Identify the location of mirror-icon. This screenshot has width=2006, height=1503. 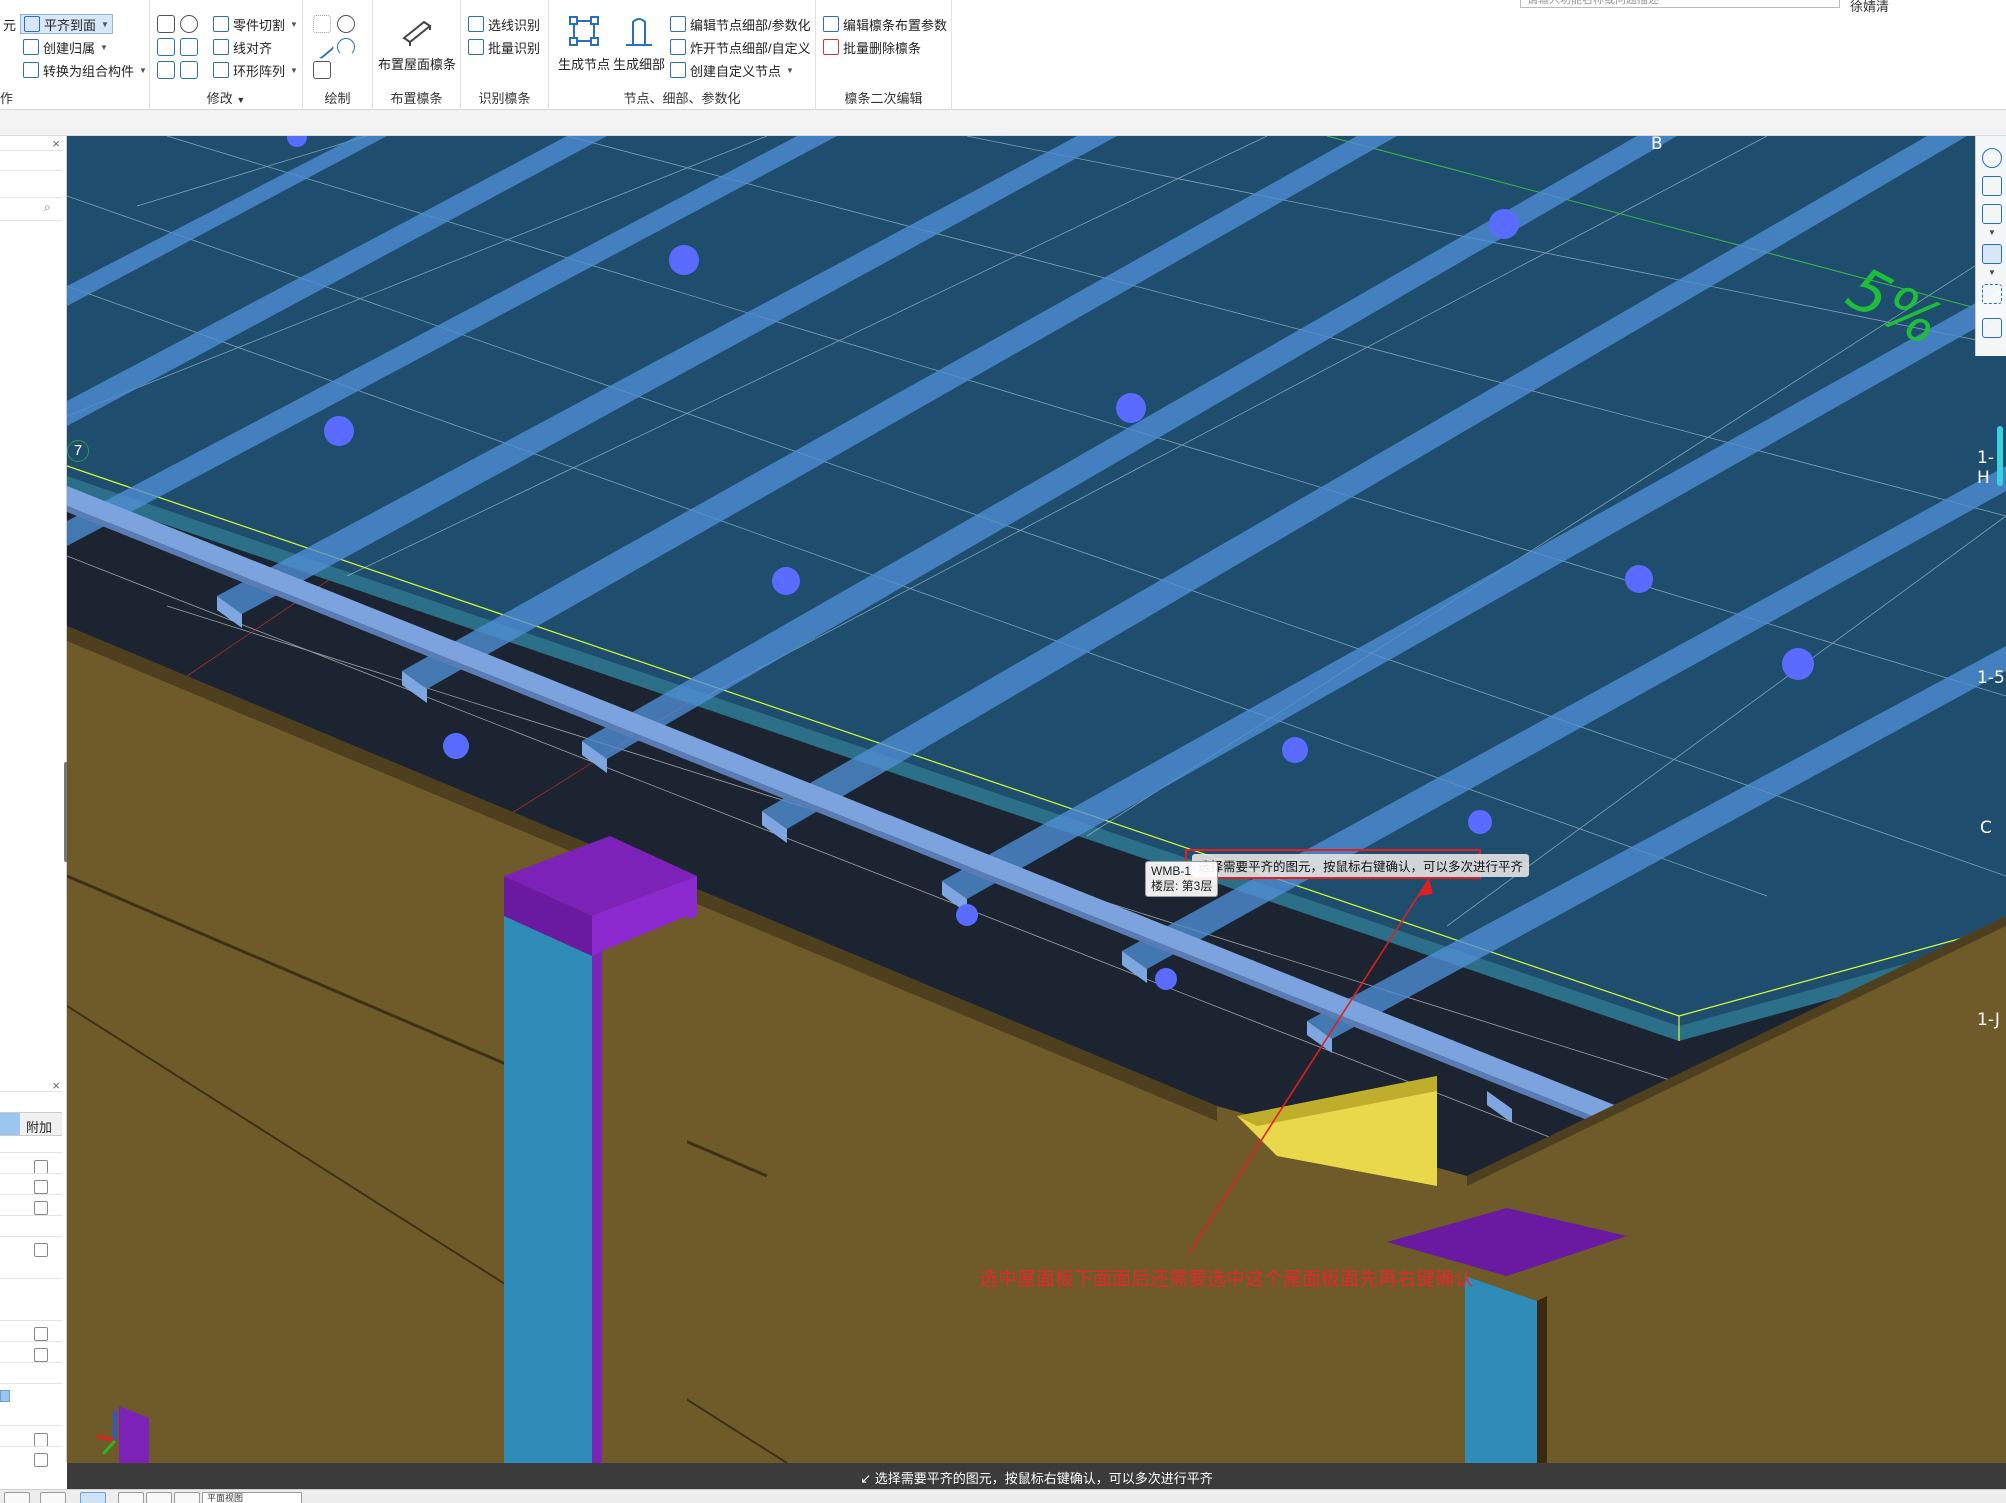
(189, 47).